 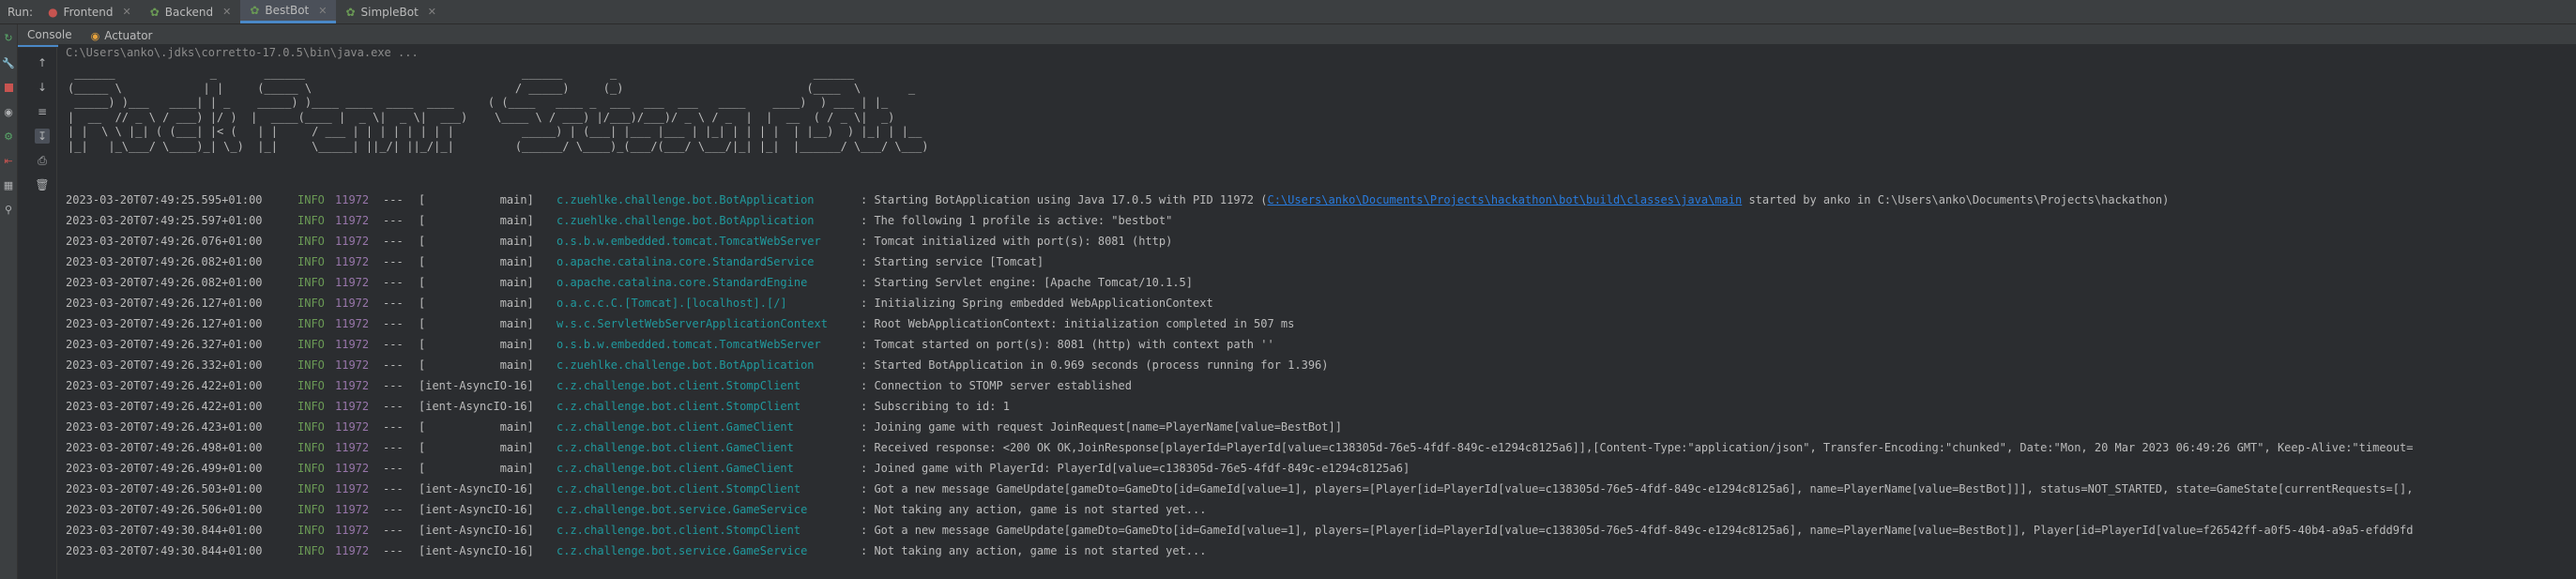 What do you see at coordinates (391, 11) in the screenshot?
I see `run-tab-simplebot: ✿ SimpleBot ✕` at bounding box center [391, 11].